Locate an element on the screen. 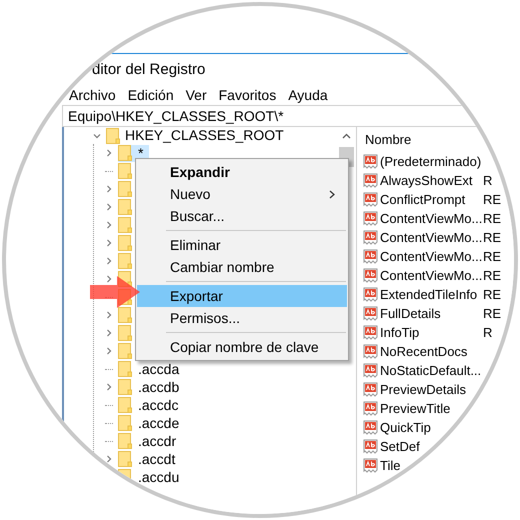  tree-item: .accdc is located at coordinates (151, 405).